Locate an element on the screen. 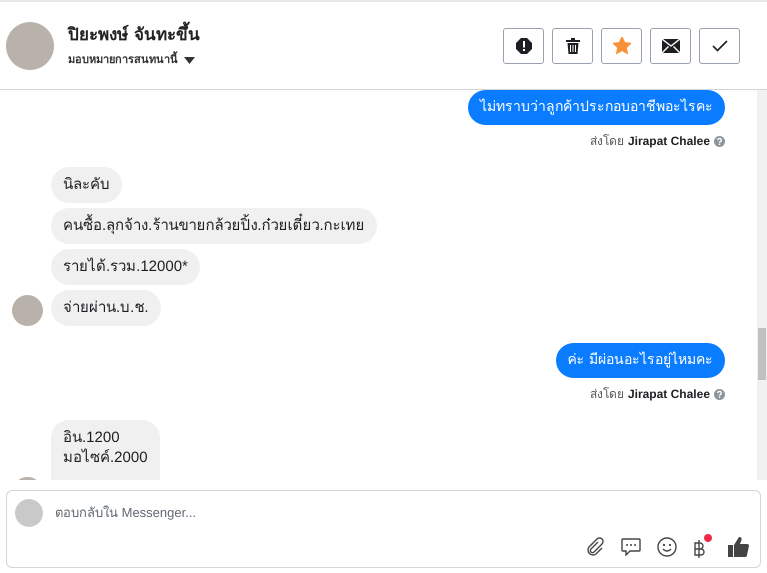 The width and height of the screenshot is (767, 573). message-bubble: ไม่ทราบว่าลูกค้าประกอบอาชีพอะไรคะ is located at coordinates (596, 107).